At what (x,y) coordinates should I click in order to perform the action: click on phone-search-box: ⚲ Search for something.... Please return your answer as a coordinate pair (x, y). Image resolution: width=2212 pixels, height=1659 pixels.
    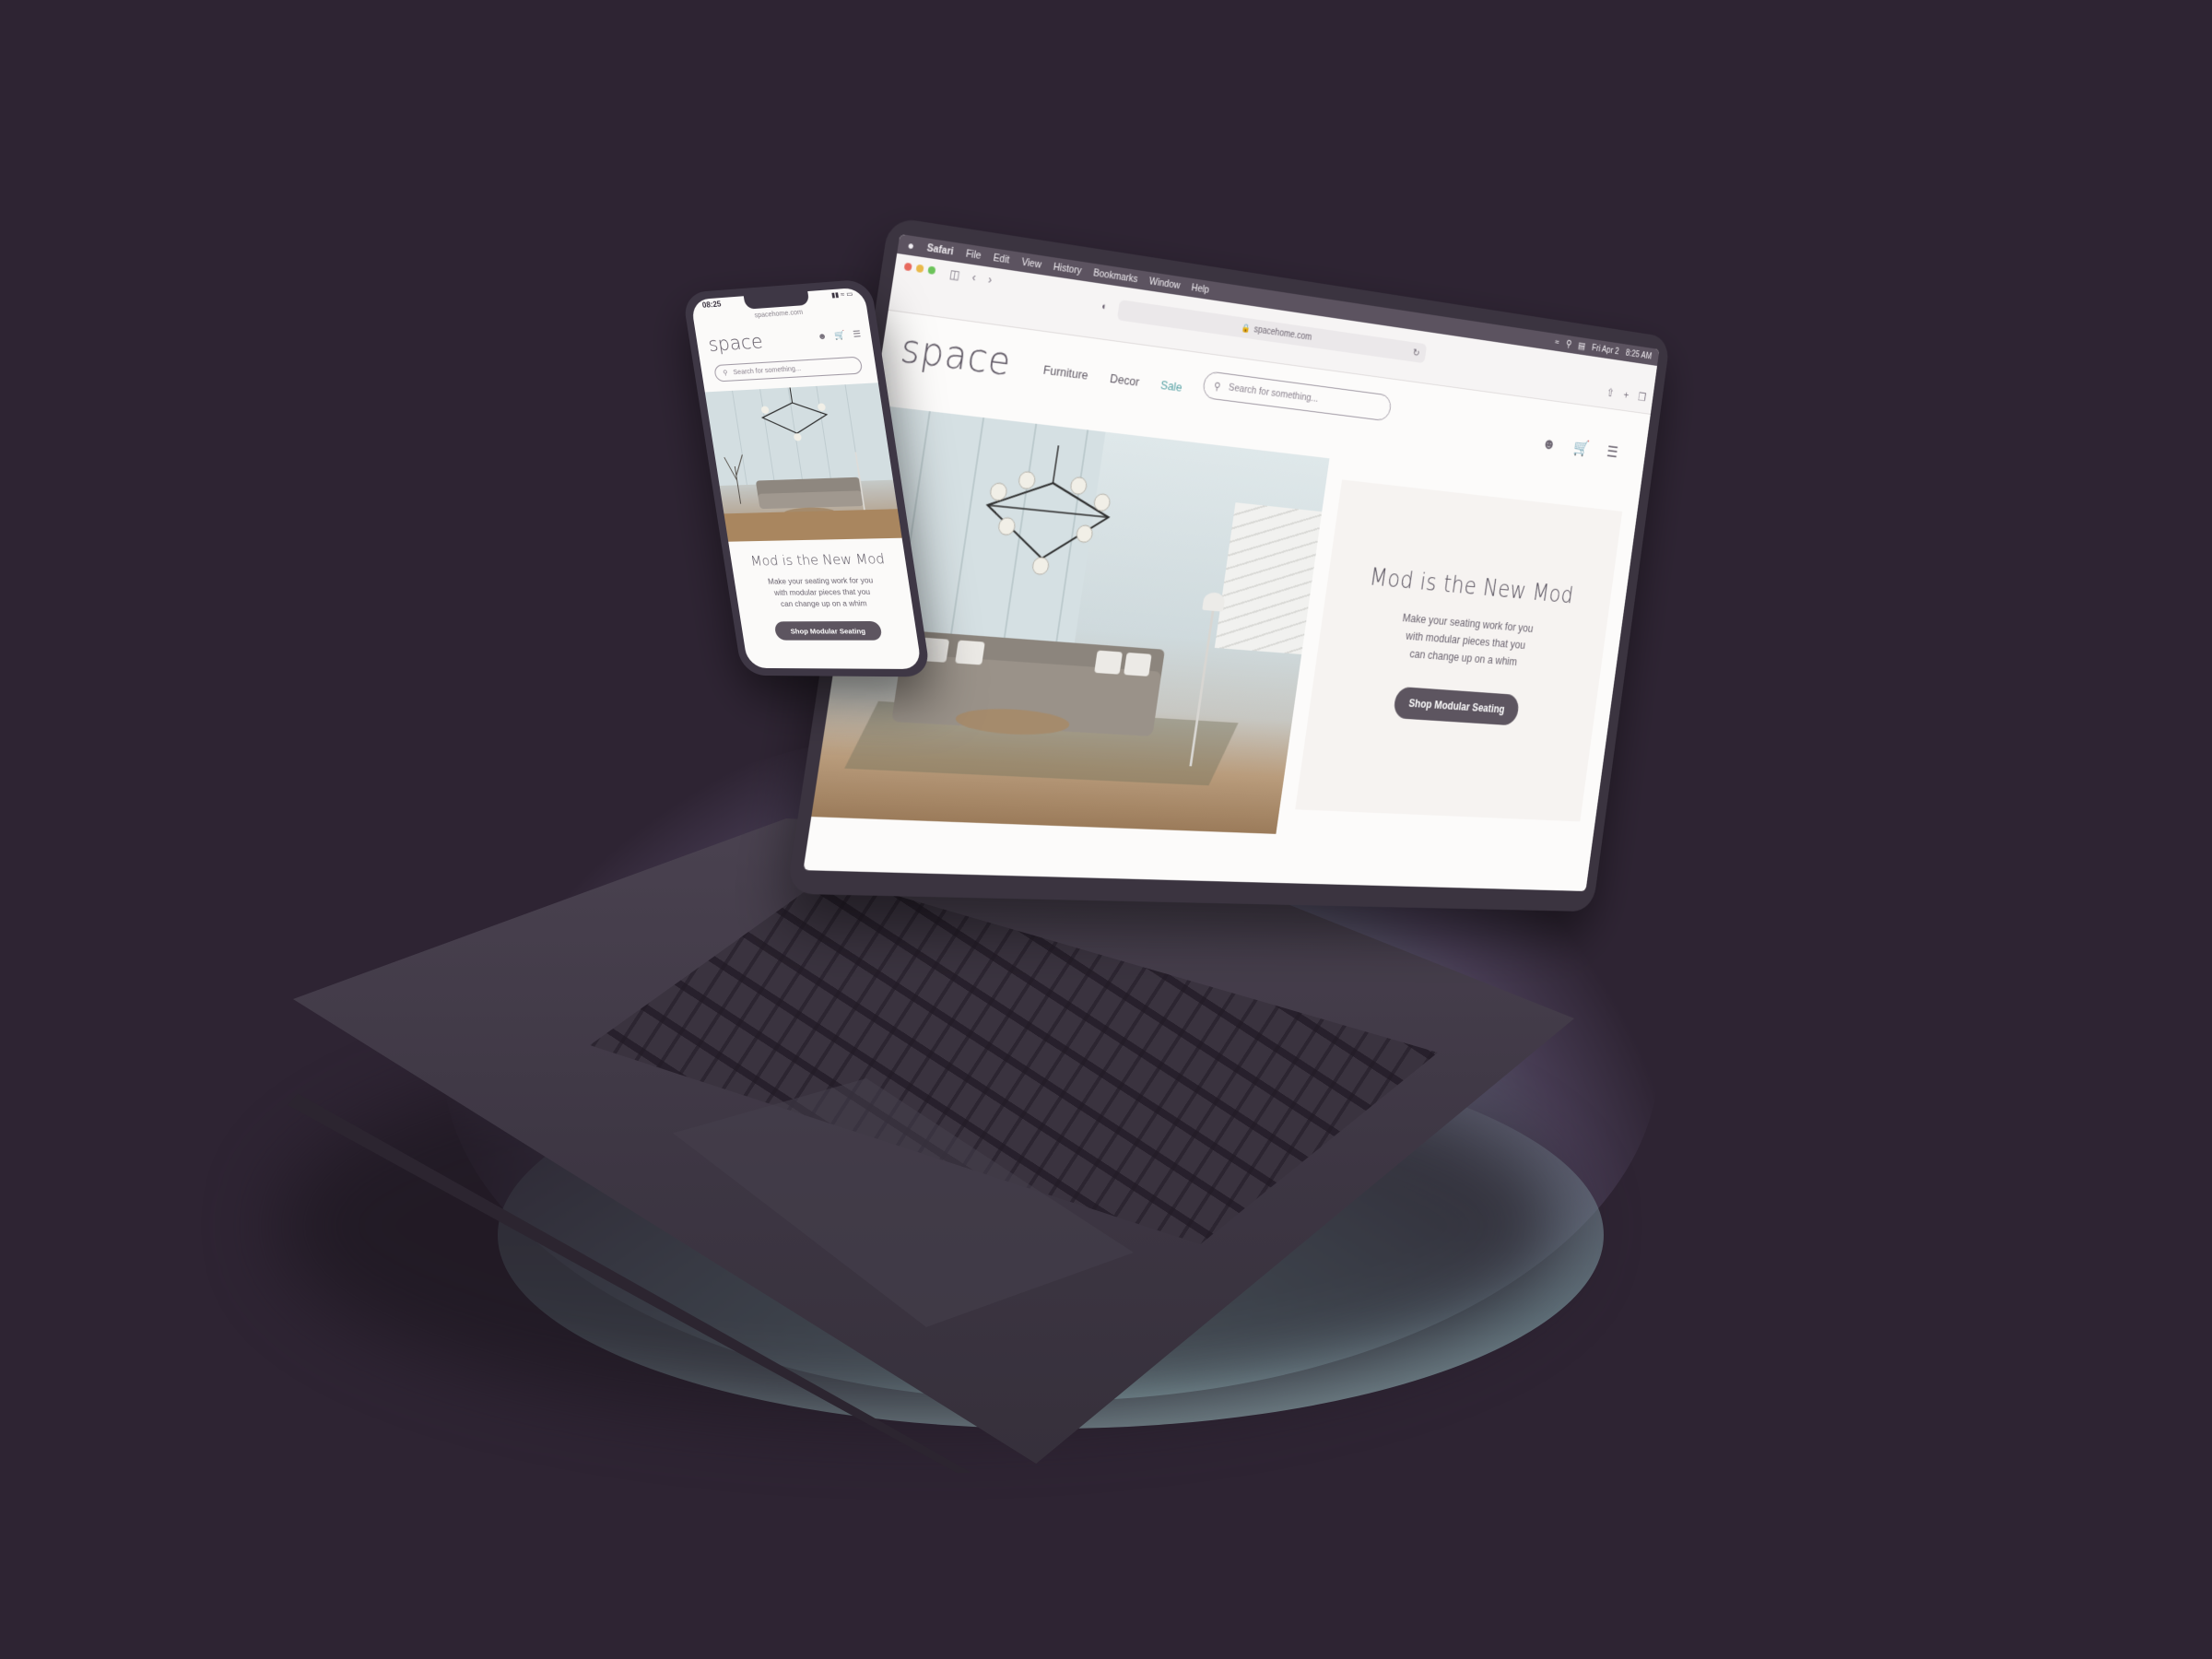
    Looking at the image, I should click on (788, 369).